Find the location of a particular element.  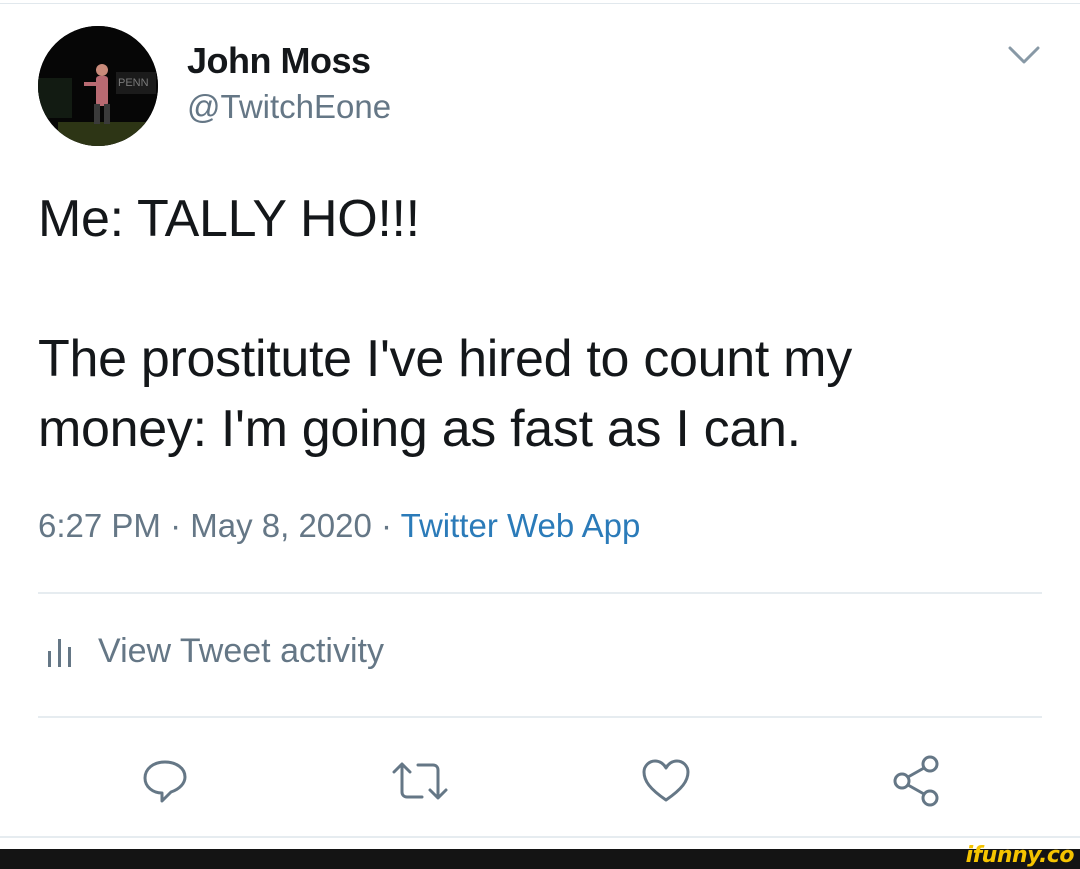

watermark-bar is located at coordinates (540, 859).